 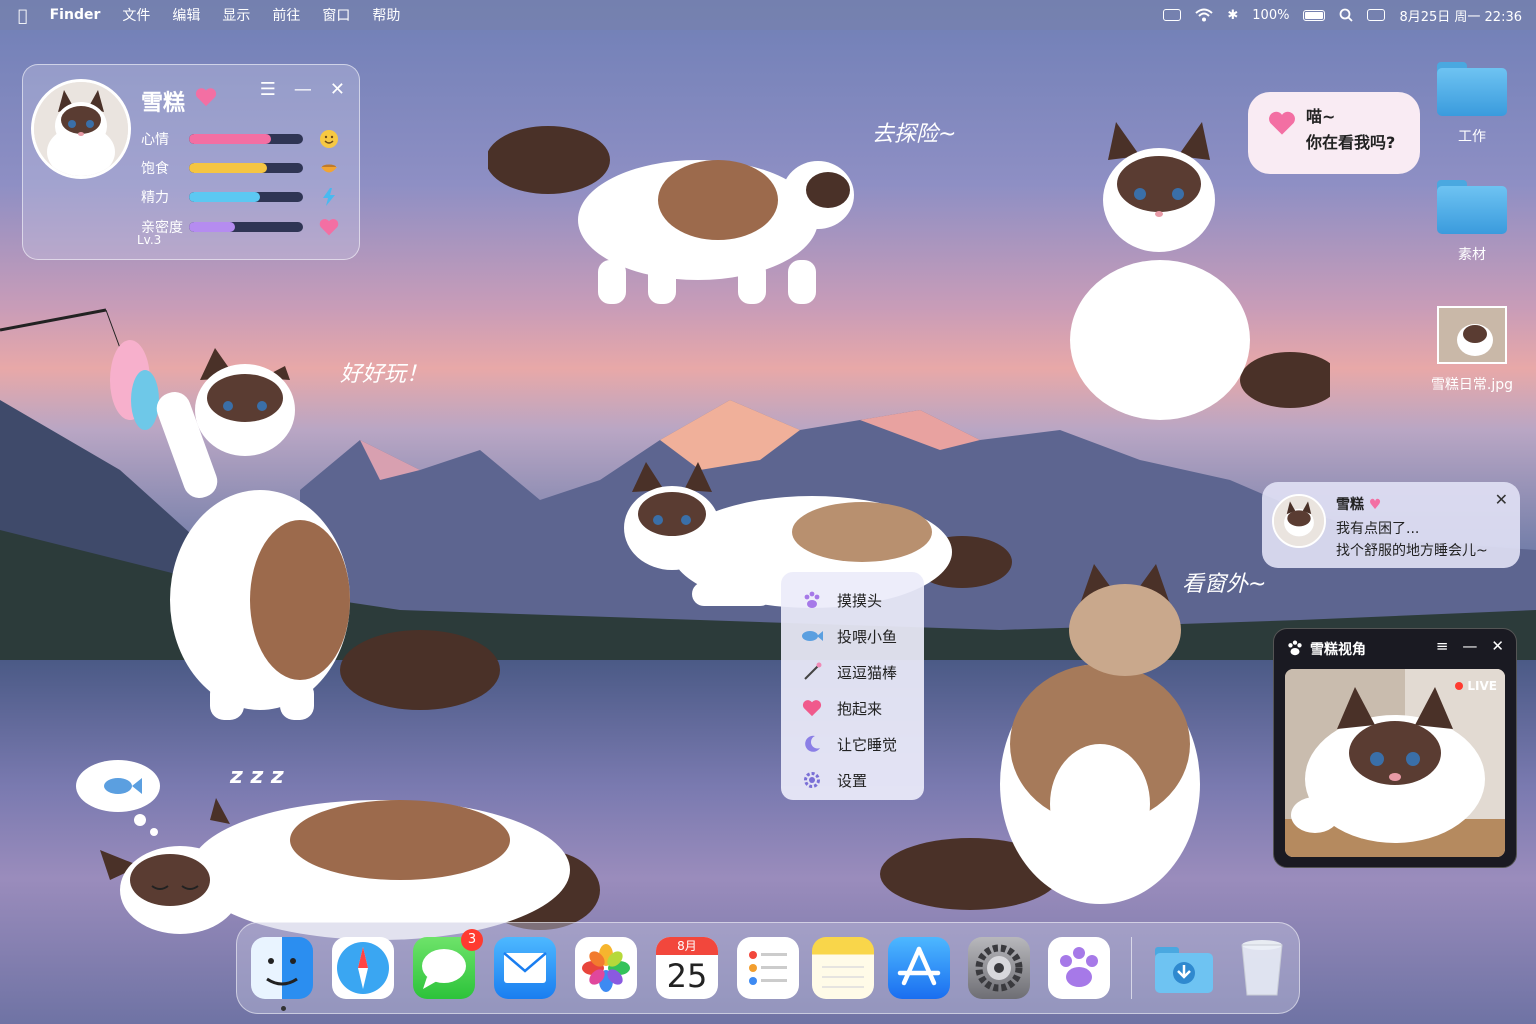 I want to click on desktop-folder-work: 工作, so click(x=1472, y=102).